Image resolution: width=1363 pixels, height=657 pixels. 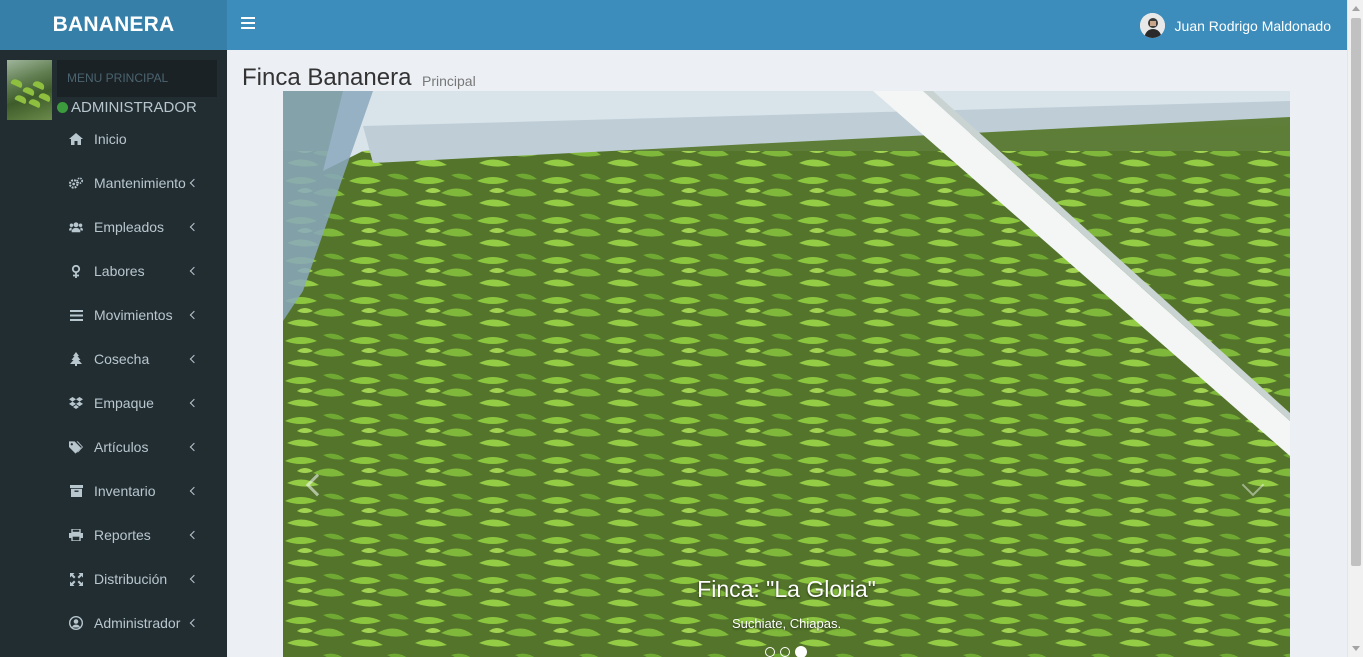 I want to click on sidebar-item-label: Artículos, so click(x=121, y=447).